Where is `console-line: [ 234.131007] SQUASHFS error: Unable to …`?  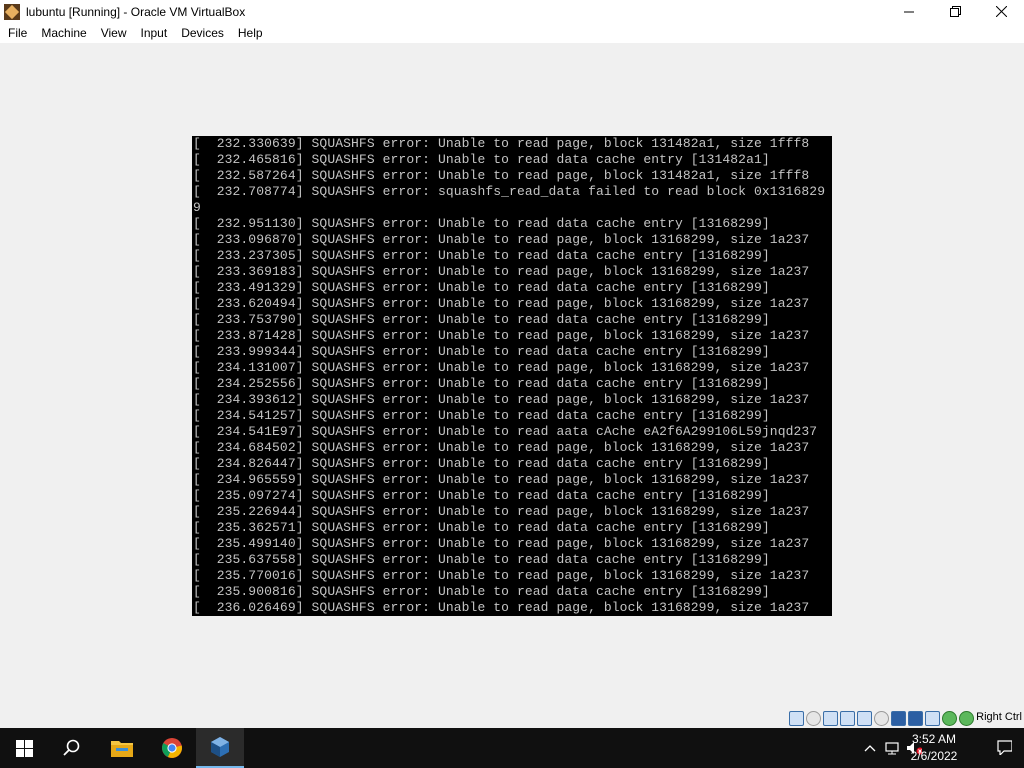
console-line: [ 234.131007] SQUASHFS error: Unable to … is located at coordinates (501, 367).